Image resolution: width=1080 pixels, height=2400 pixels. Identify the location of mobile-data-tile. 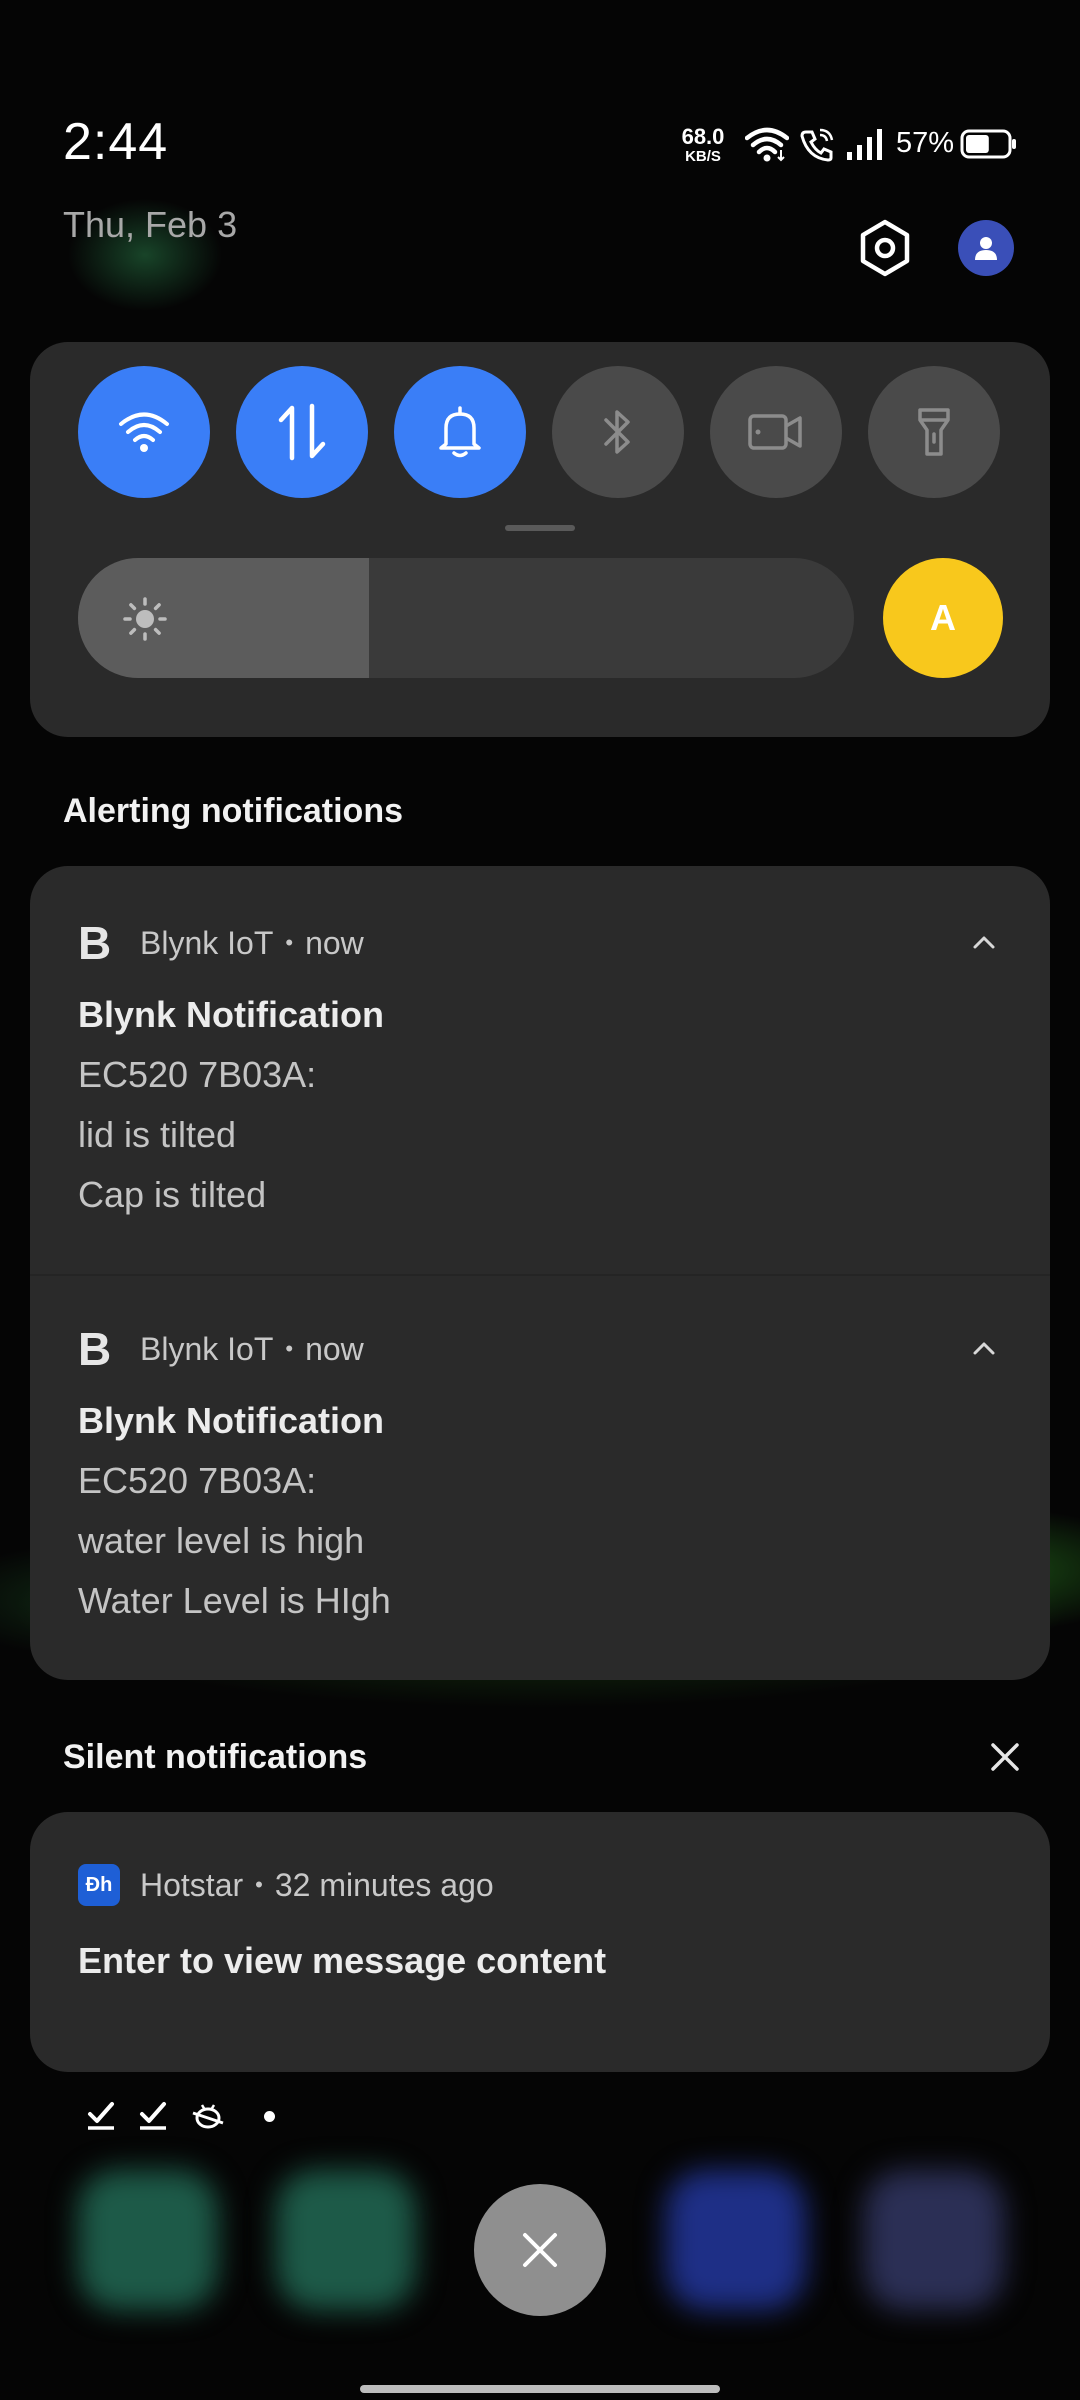
(302, 432).